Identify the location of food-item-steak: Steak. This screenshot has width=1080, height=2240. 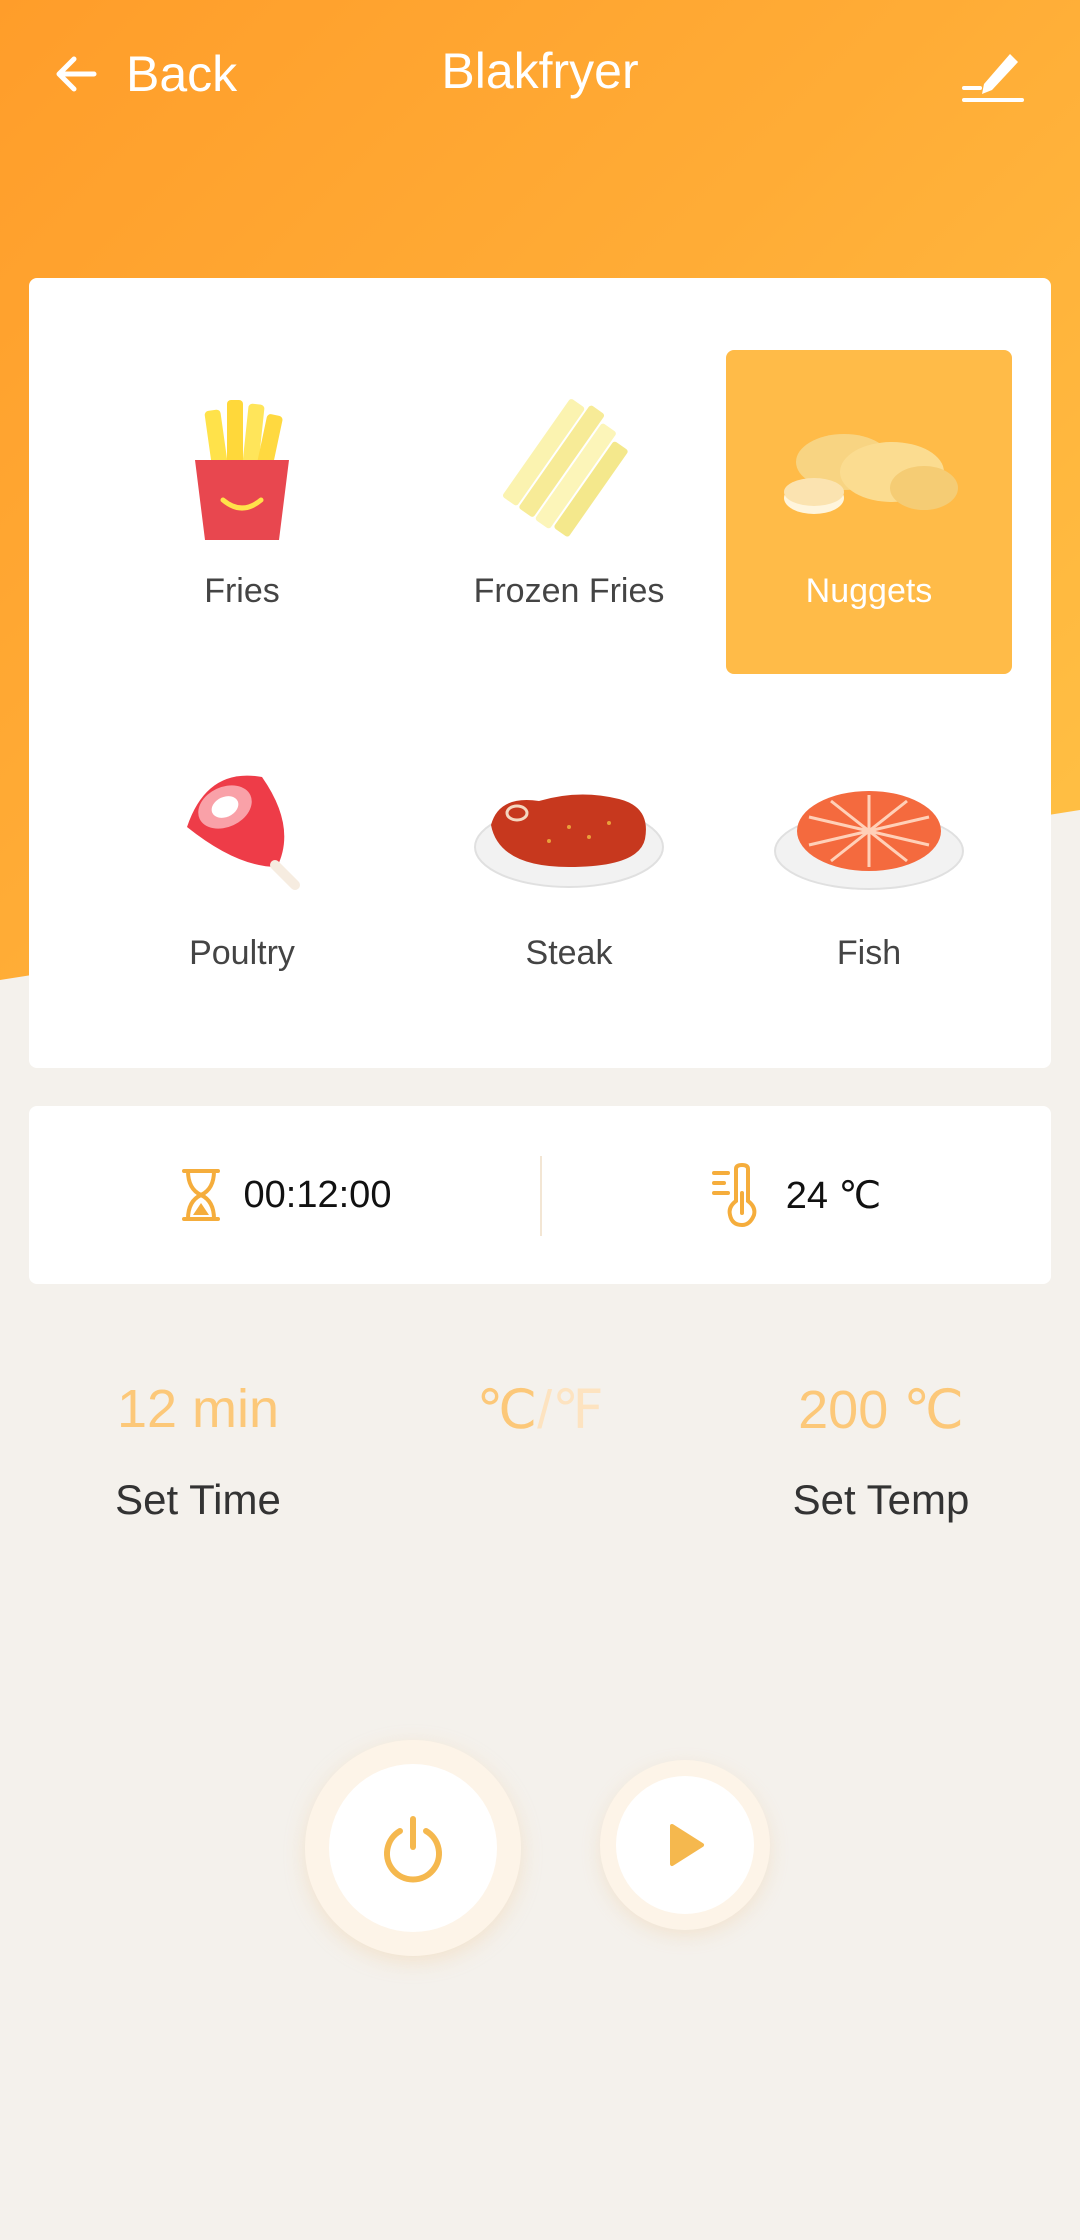
(569, 874).